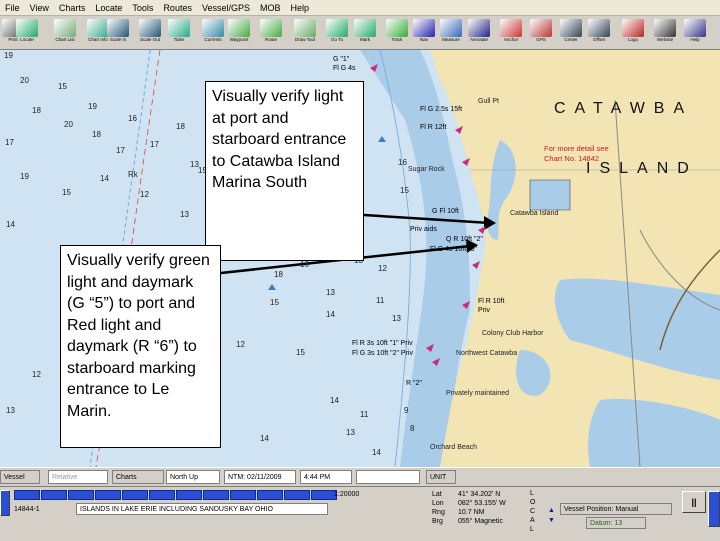 The width and height of the screenshot is (720, 541). Describe the element at coordinates (305, 28) in the screenshot. I see `draw-icon` at that location.